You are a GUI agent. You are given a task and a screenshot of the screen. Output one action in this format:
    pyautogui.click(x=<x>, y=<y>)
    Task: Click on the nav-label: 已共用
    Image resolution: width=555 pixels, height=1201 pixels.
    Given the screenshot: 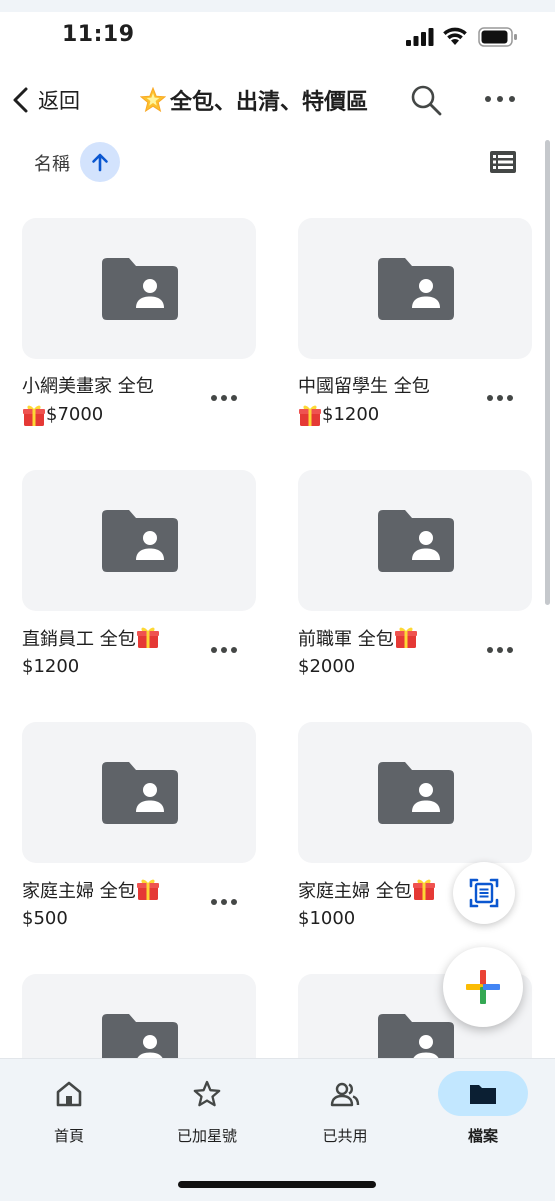 What is the action you would take?
    pyautogui.click(x=345, y=1136)
    